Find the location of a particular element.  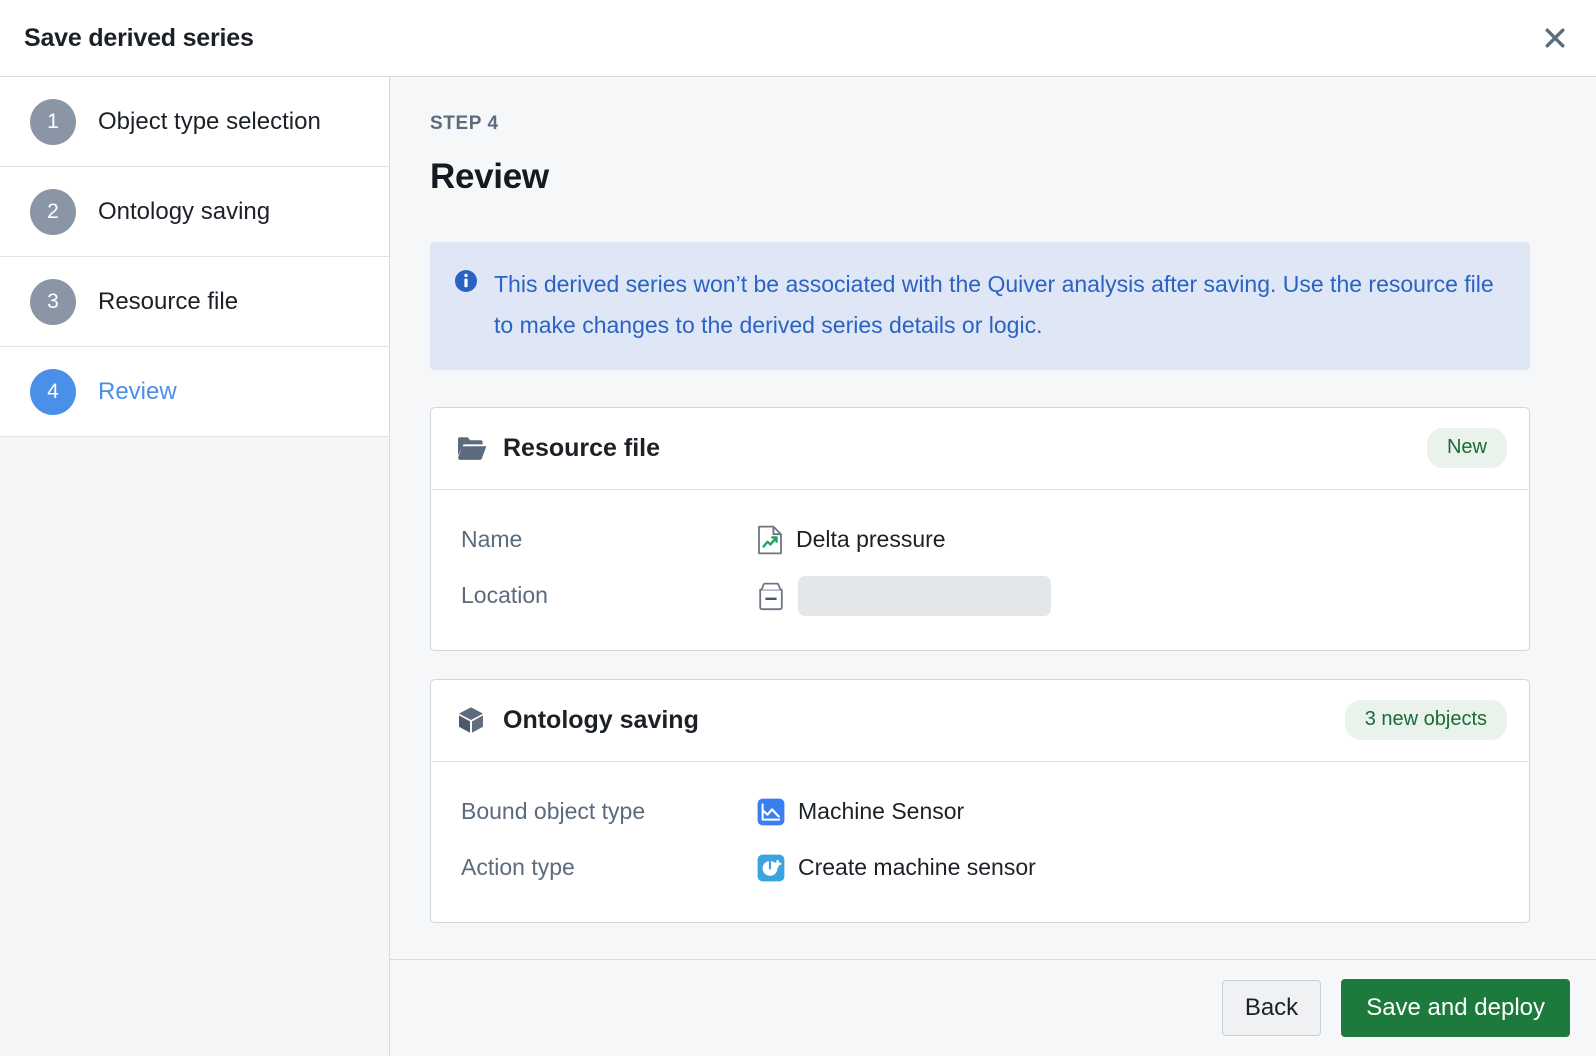

document-chart-icon is located at coordinates (770, 540).